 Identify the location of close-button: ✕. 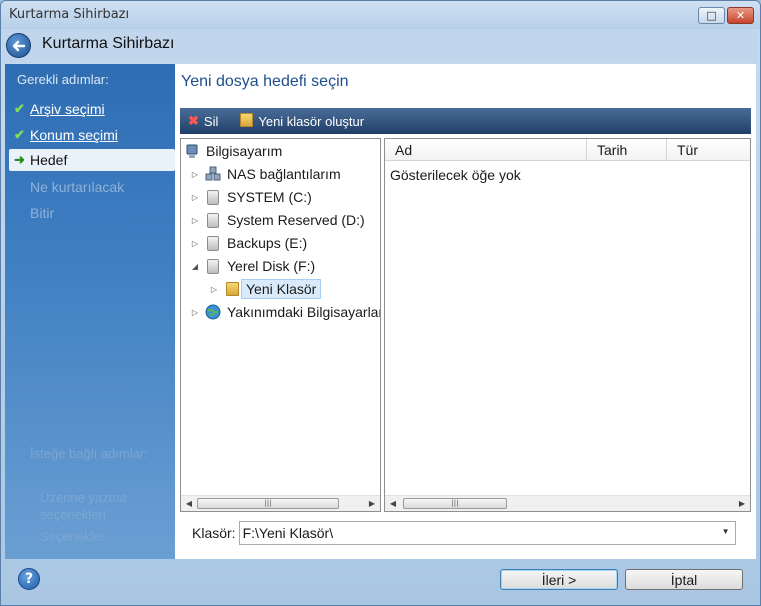
(740, 15).